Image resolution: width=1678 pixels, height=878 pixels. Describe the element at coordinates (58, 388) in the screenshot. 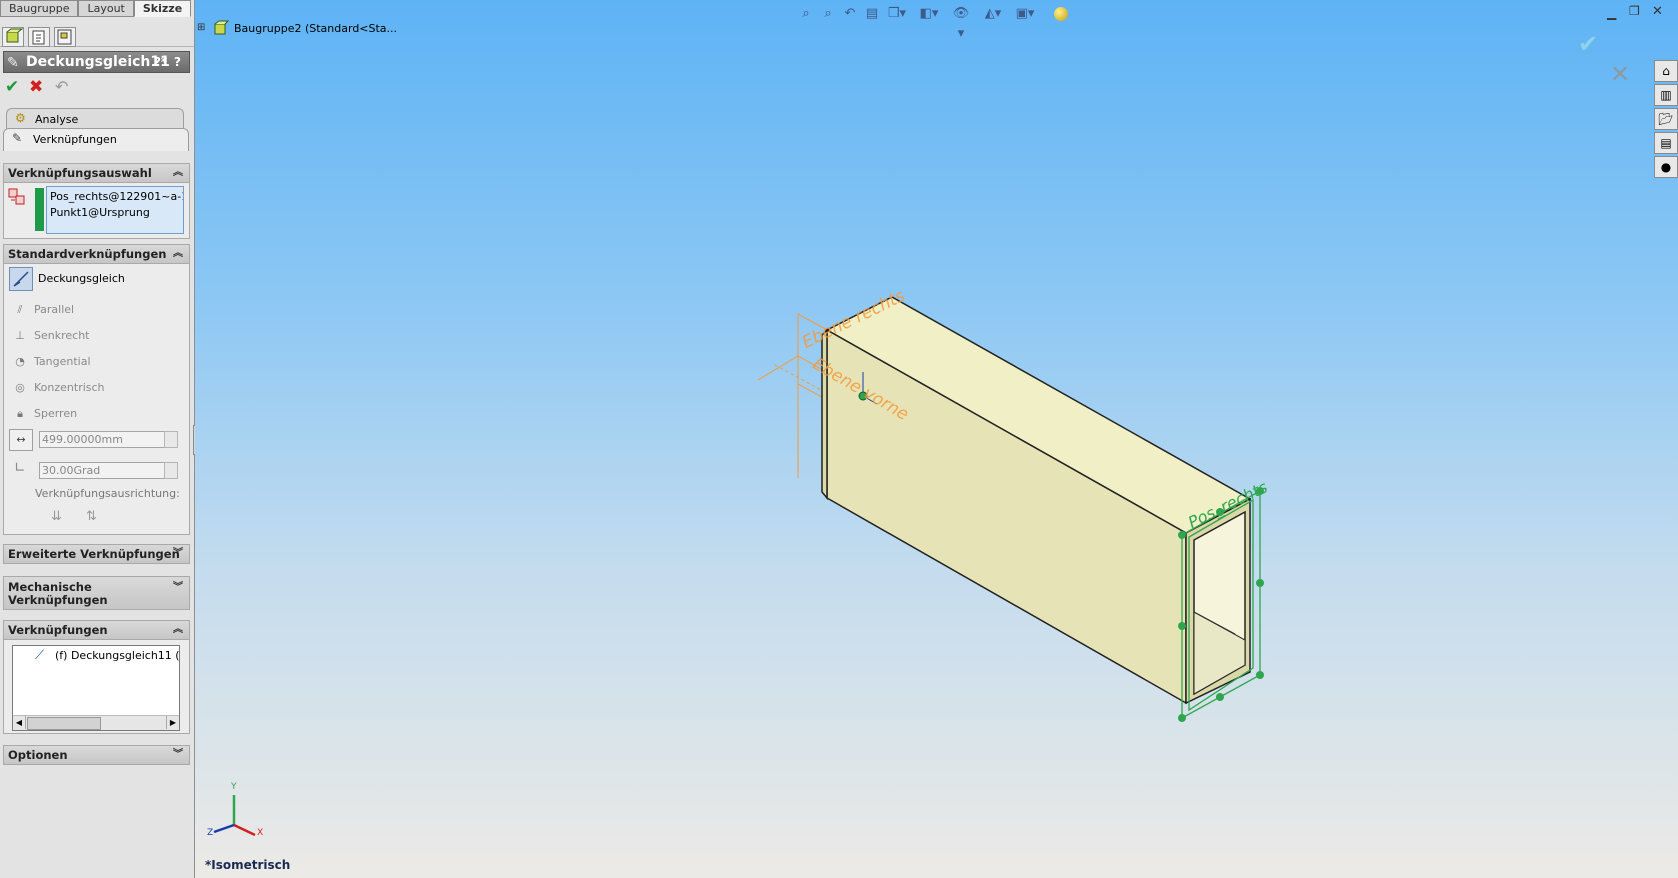

I see `concentric-option: ◎ Konzentrisch` at that location.